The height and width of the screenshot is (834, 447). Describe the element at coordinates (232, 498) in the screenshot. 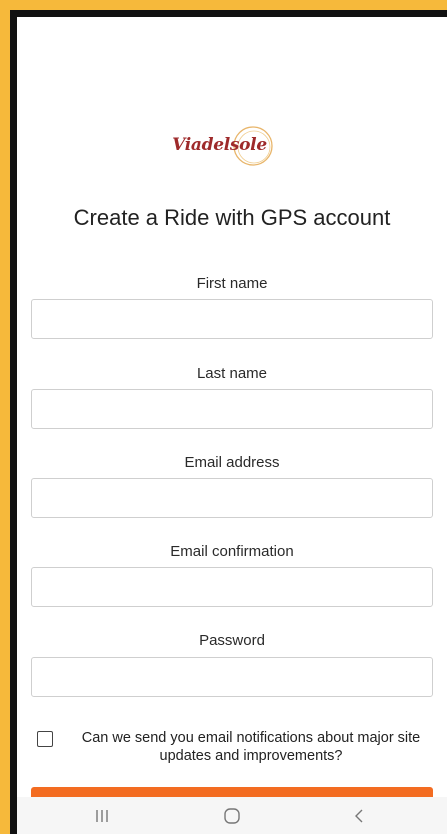

I see `email-address-input` at that location.